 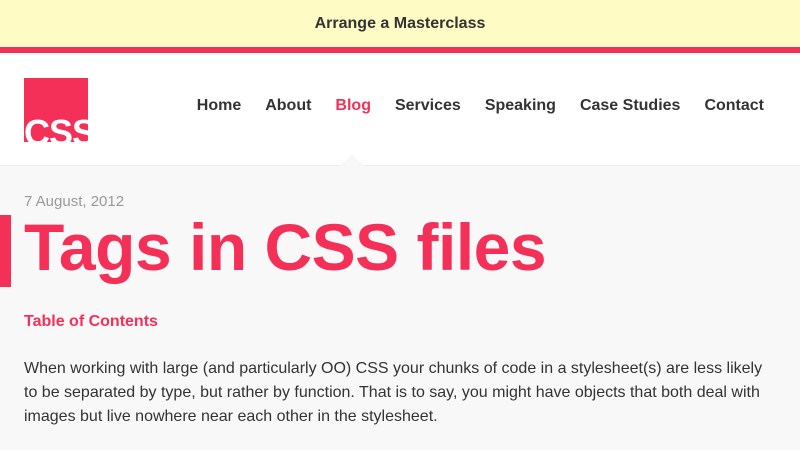 What do you see at coordinates (56, 127) in the screenshot?
I see `logo-text: CSS` at bounding box center [56, 127].